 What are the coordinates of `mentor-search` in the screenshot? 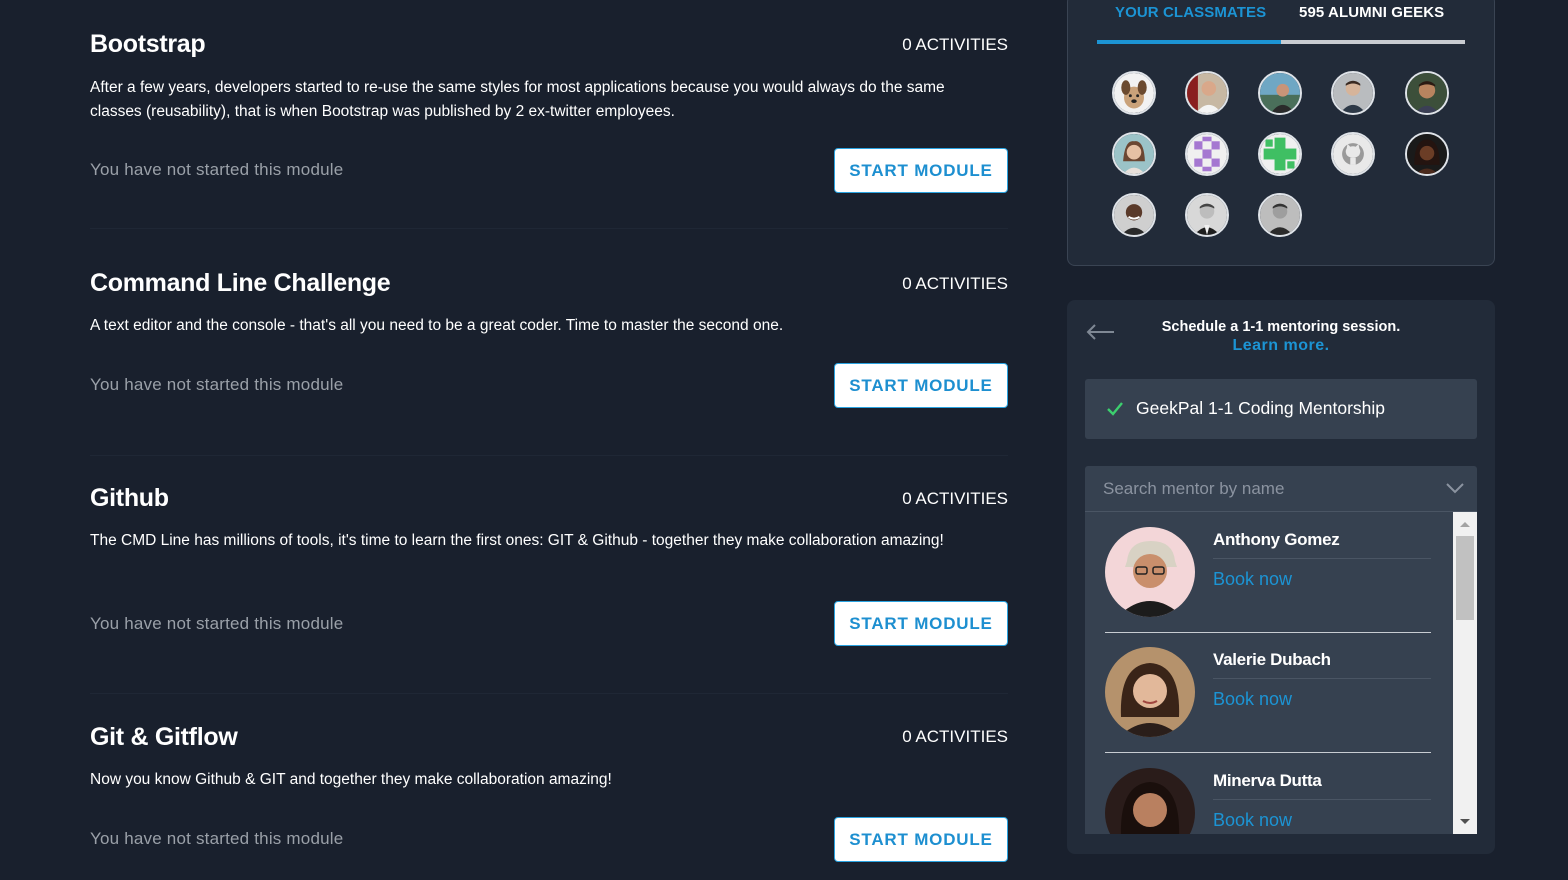 It's located at (1281, 489).